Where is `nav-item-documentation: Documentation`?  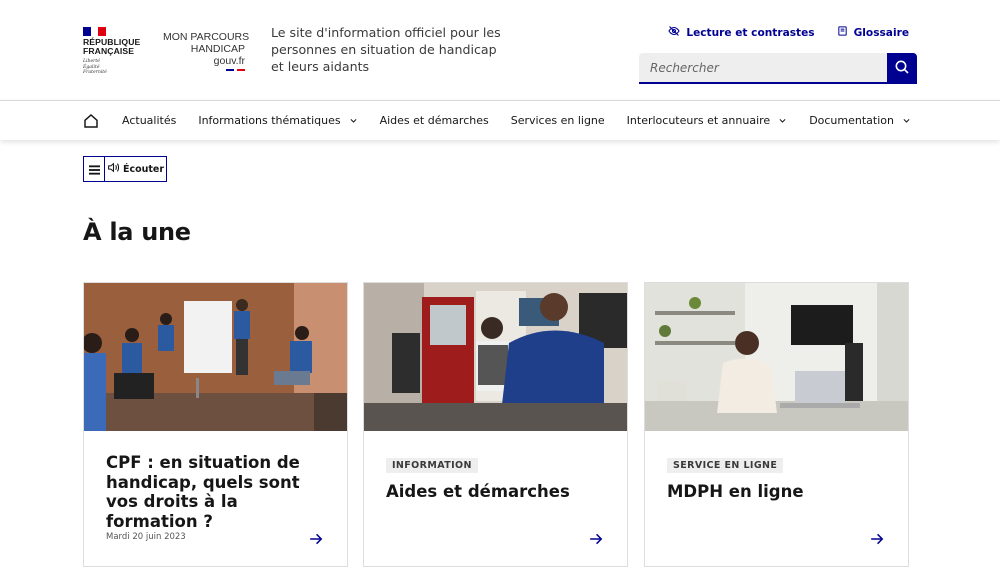
nav-item-documentation: Documentation is located at coordinates (860, 120).